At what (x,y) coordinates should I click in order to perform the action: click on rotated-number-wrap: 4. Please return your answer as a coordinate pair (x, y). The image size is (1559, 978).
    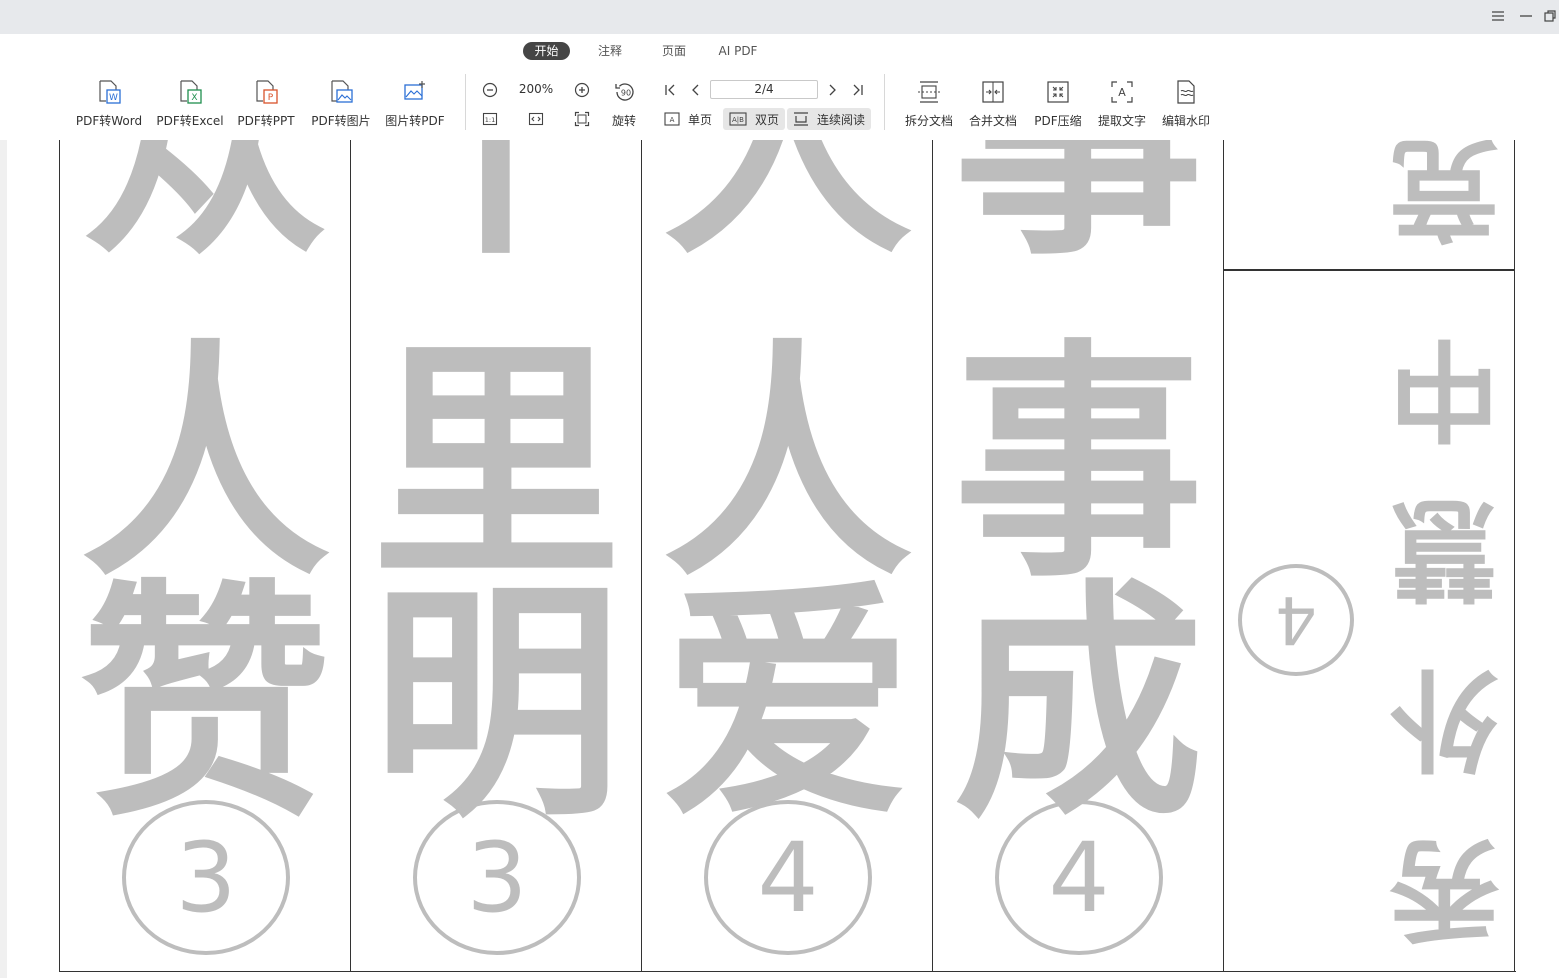
    Looking at the image, I should click on (1296, 620).